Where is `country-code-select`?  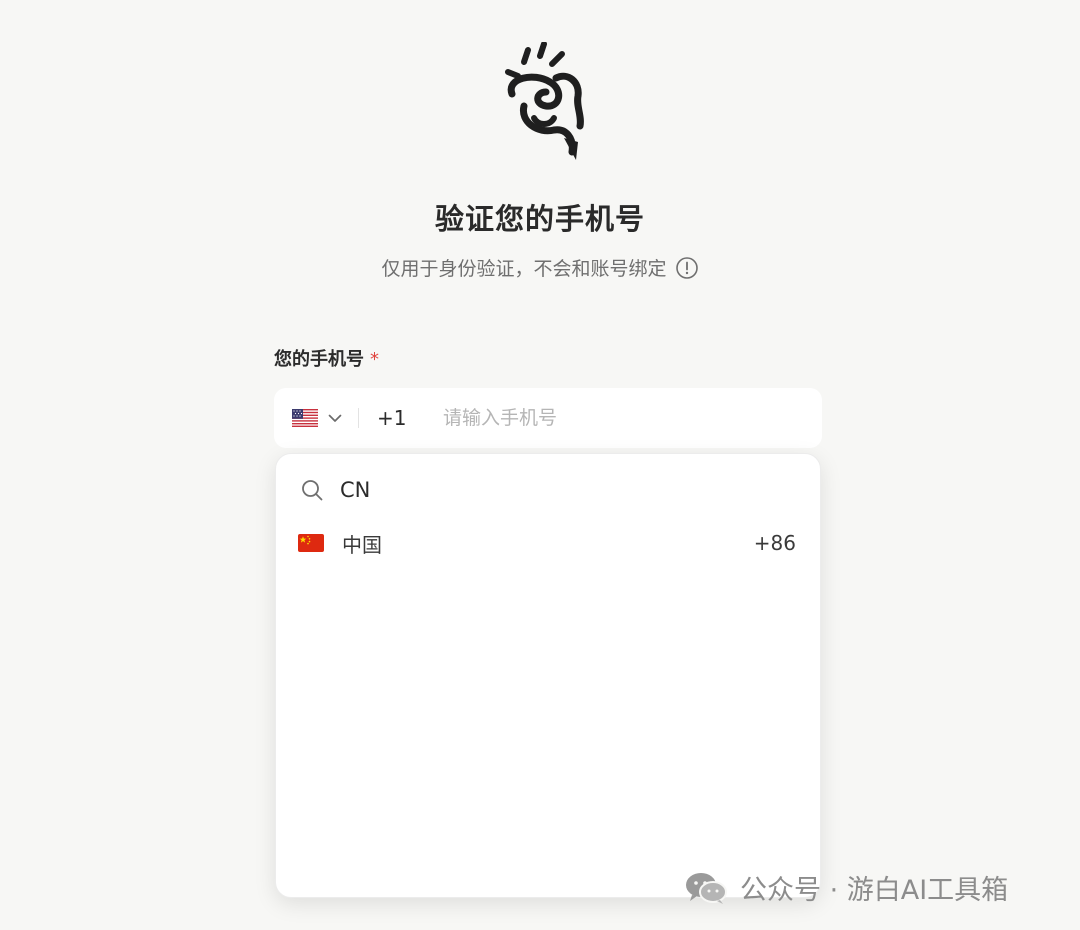
country-code-select is located at coordinates (316, 418).